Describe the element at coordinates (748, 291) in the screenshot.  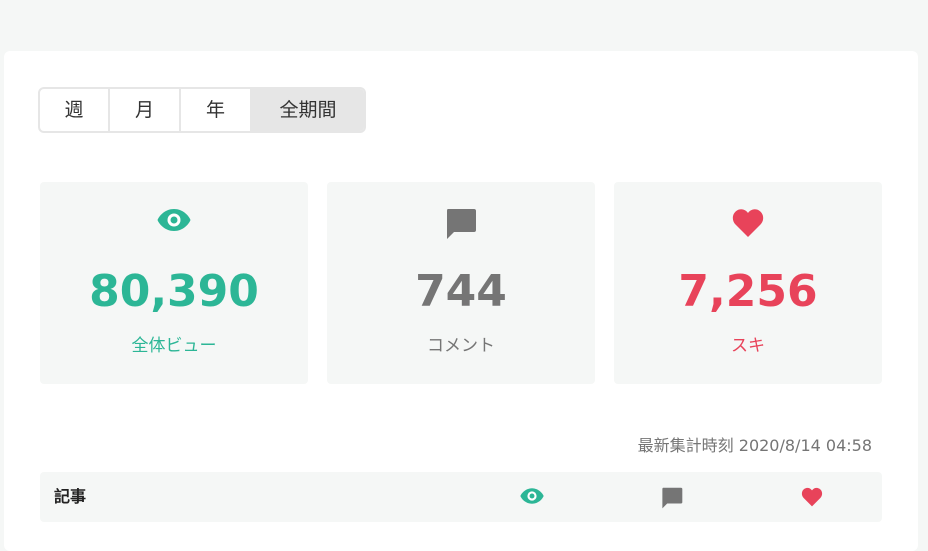
I see `likes-count: 7,256` at that location.